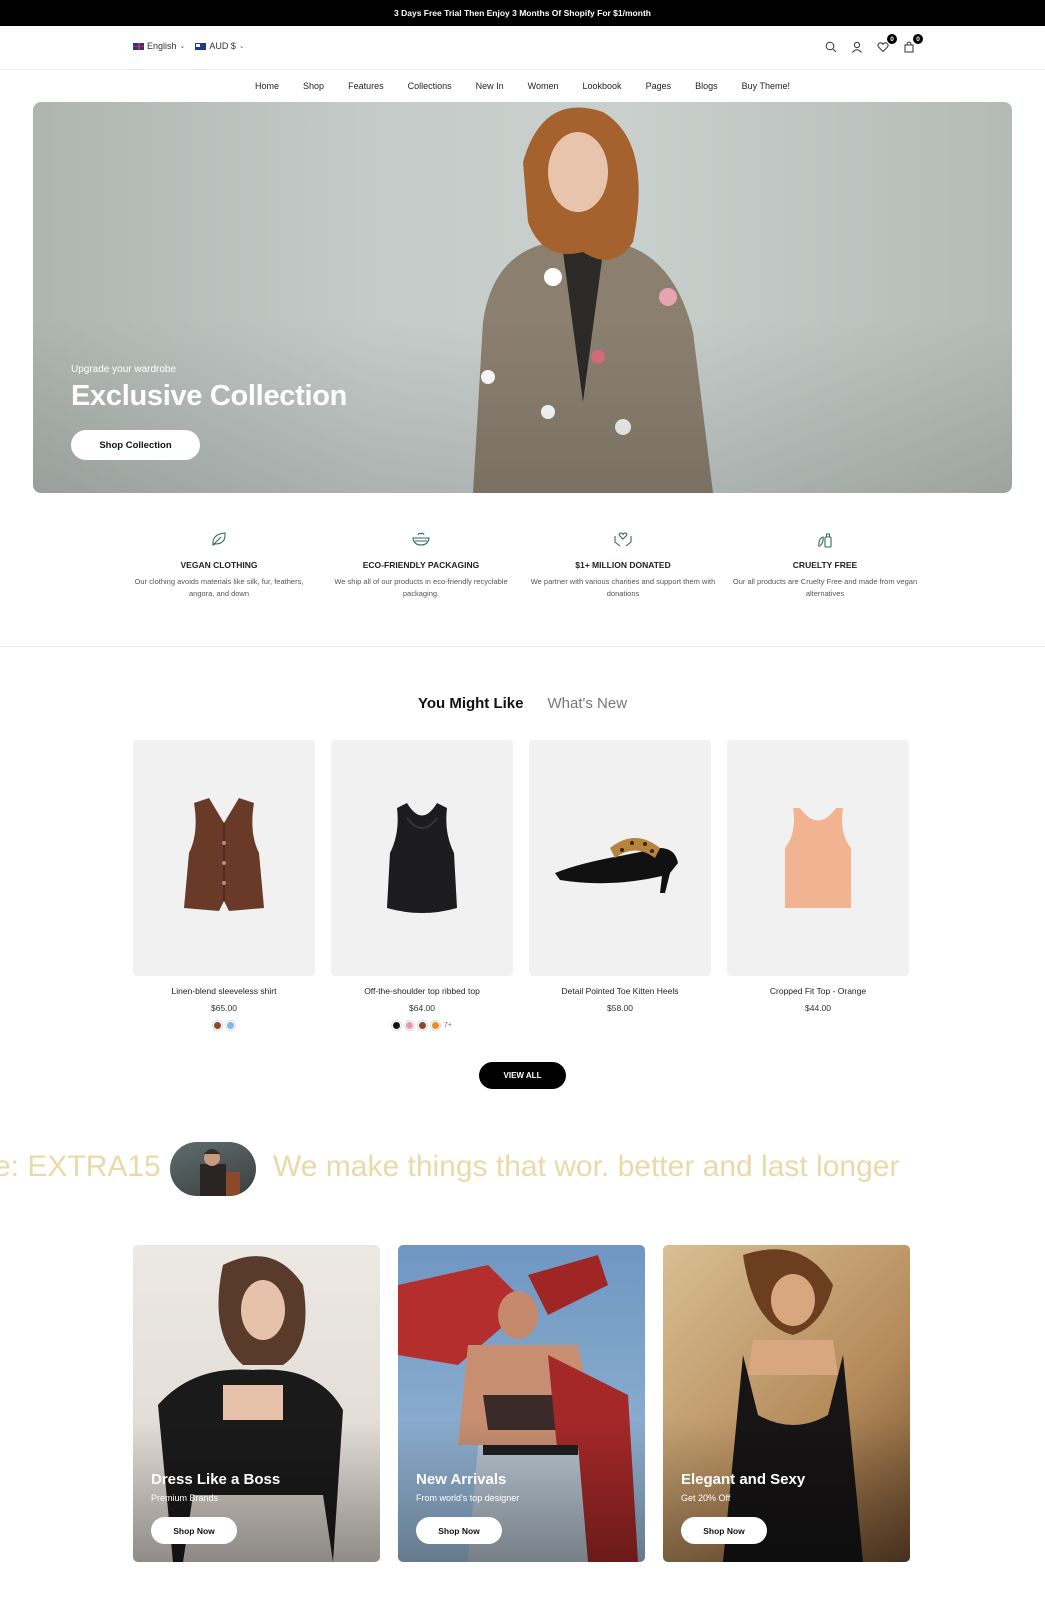 Image resolution: width=1045 pixels, height=1600 pixels. I want to click on color-swatches, so click(224, 1025).